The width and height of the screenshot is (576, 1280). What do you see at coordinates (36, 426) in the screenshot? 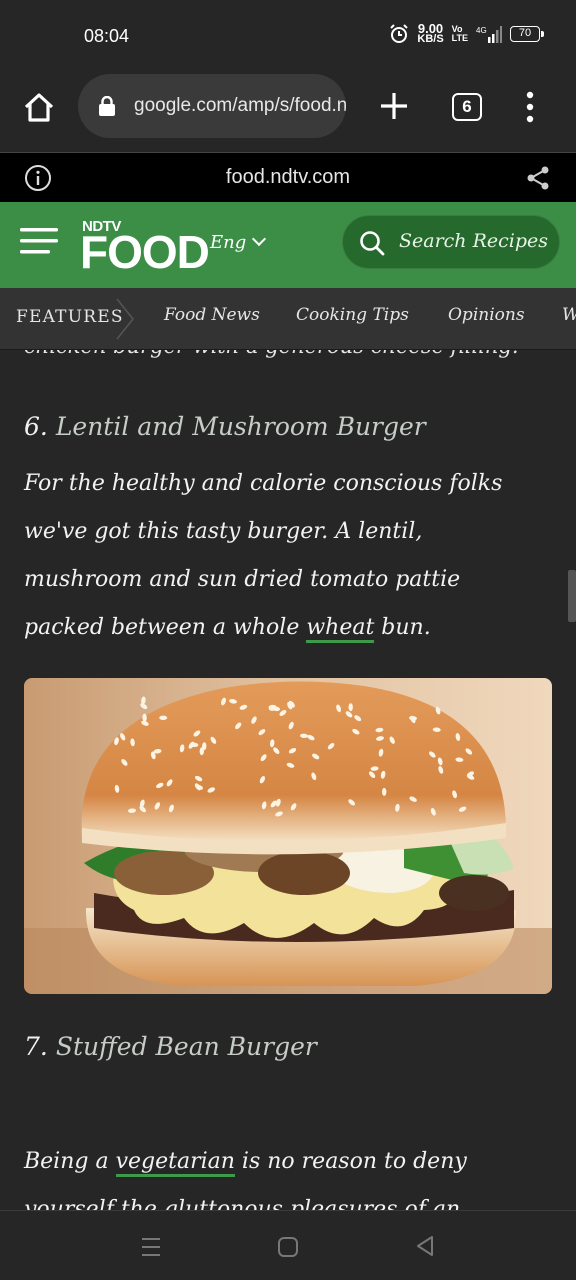
I see `item-6-number: 6.` at bounding box center [36, 426].